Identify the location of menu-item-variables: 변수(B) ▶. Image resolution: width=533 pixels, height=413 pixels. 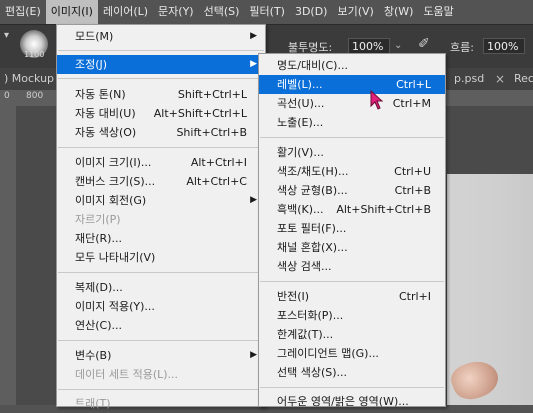
(161, 355).